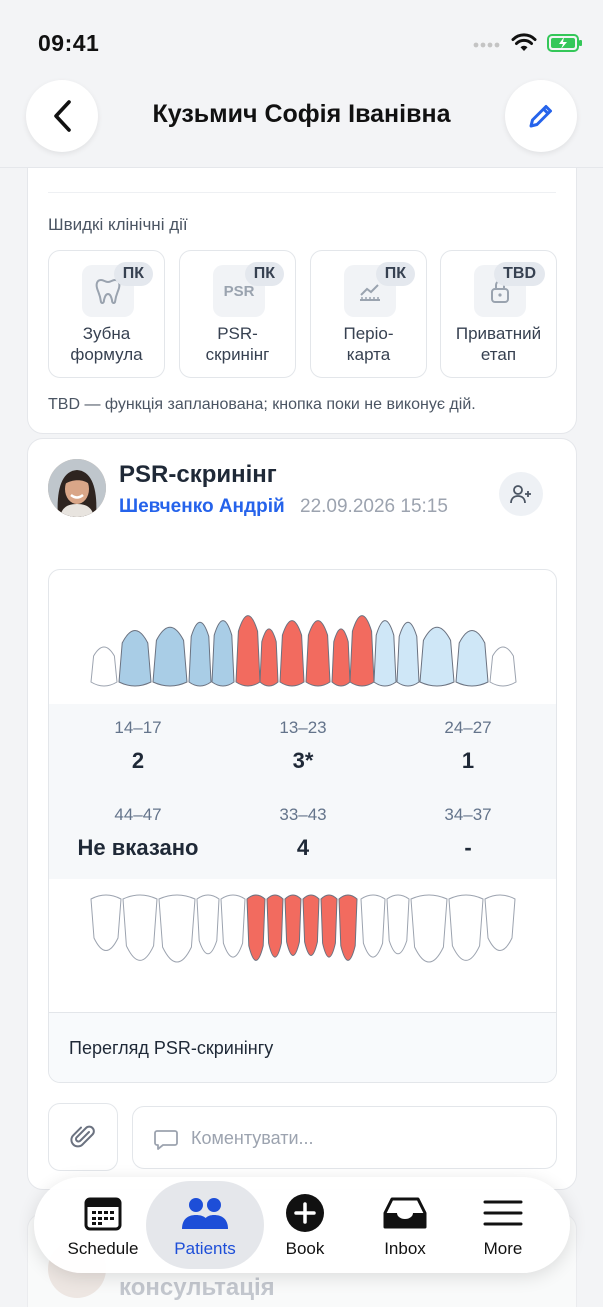 This screenshot has height=1307, width=603. I want to click on tab-more: More, so click(503, 1225).